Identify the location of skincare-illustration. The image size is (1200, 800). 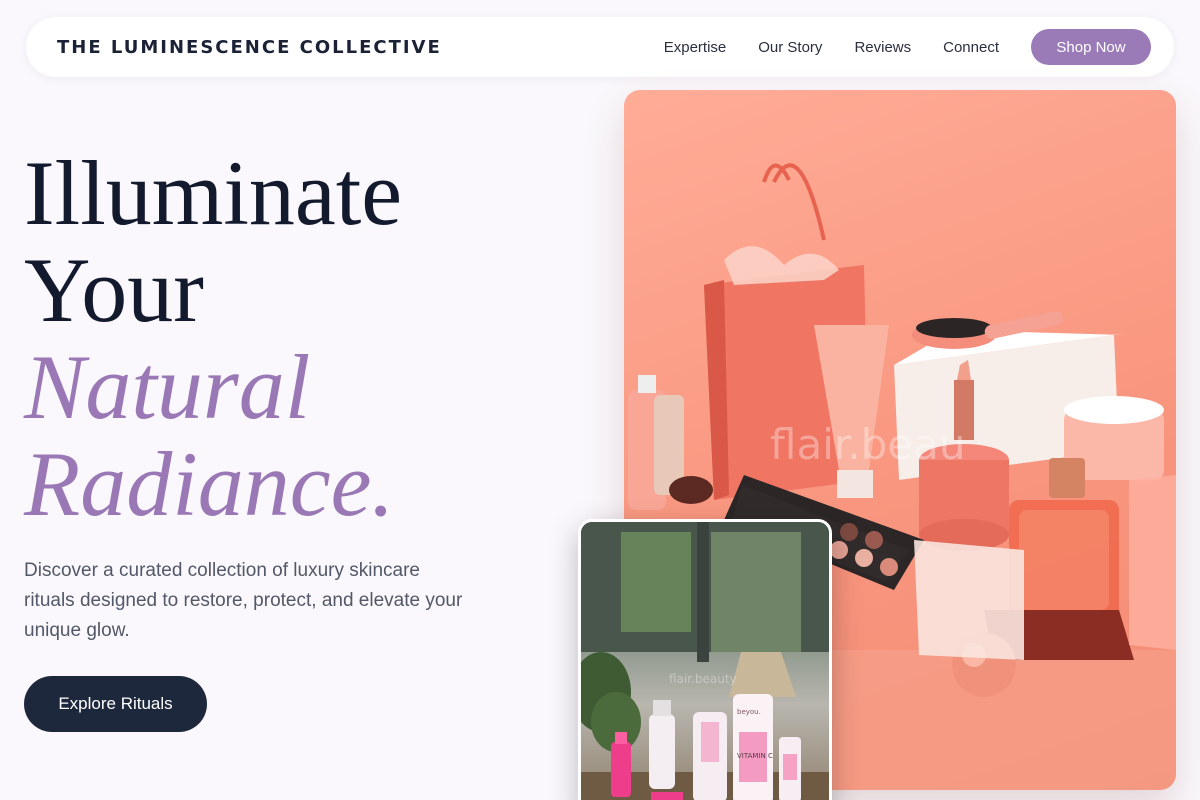
(705, 661).